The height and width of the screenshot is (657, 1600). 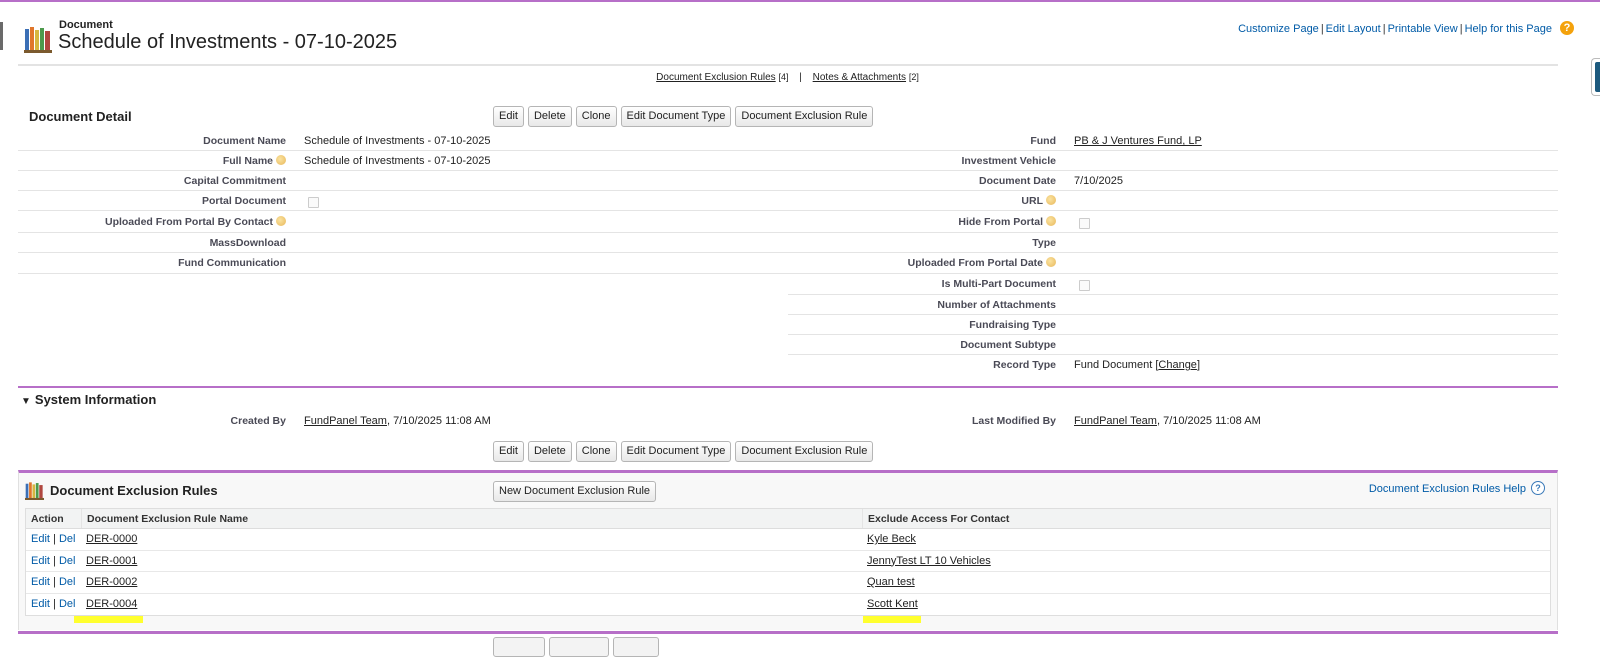 What do you see at coordinates (228, 42) in the screenshot?
I see `page-title: Schedule of Investments - 07-10-2025` at bounding box center [228, 42].